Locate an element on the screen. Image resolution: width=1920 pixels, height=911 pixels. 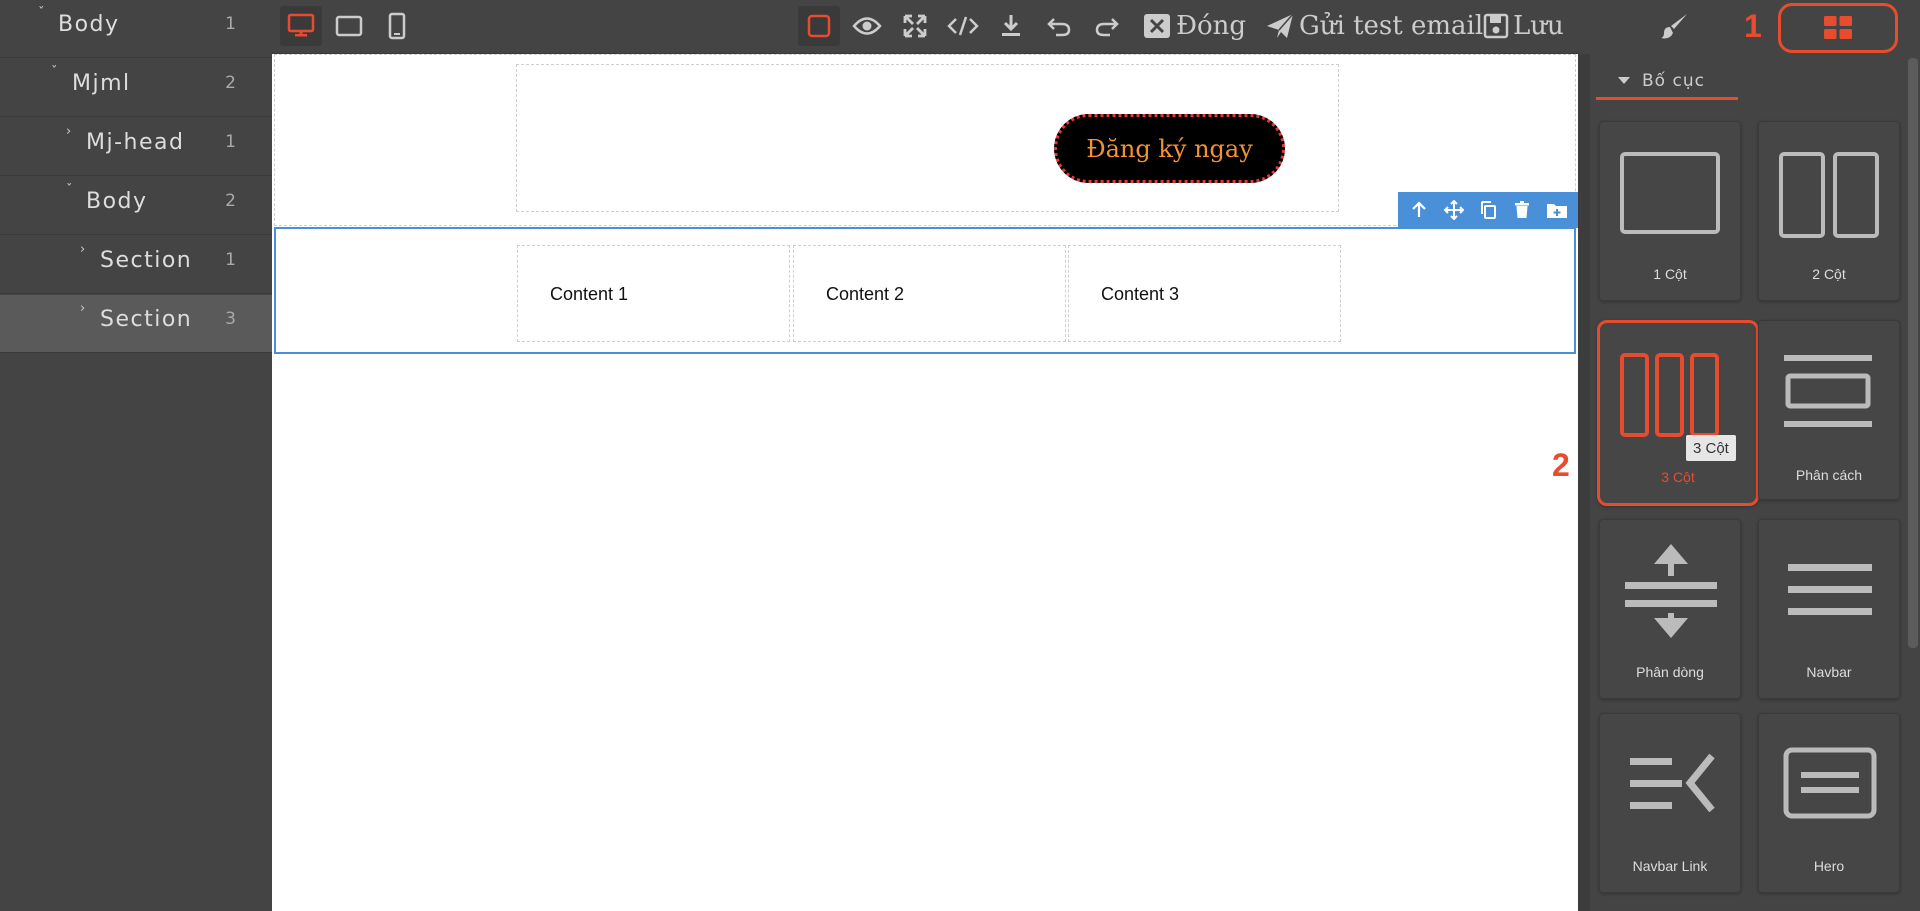
layer-row-section-1: › Section 1 is located at coordinates (136, 265).